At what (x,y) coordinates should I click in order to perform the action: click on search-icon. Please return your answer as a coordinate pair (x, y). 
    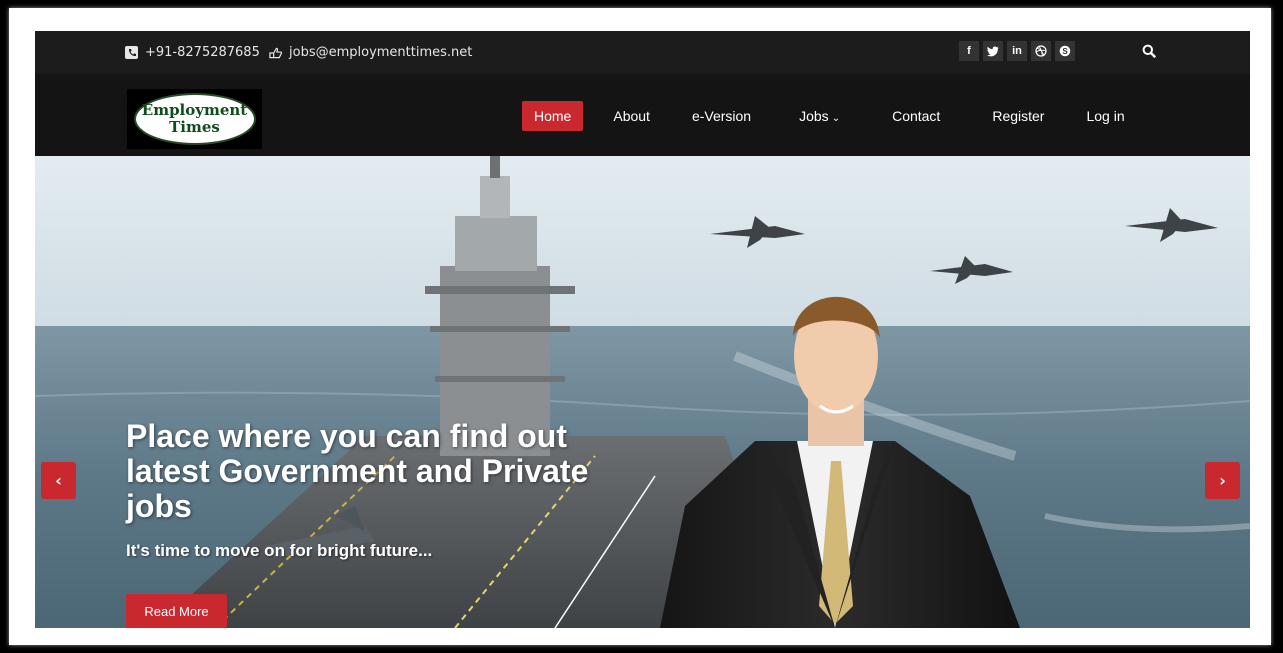
    Looking at the image, I should click on (1150, 52).